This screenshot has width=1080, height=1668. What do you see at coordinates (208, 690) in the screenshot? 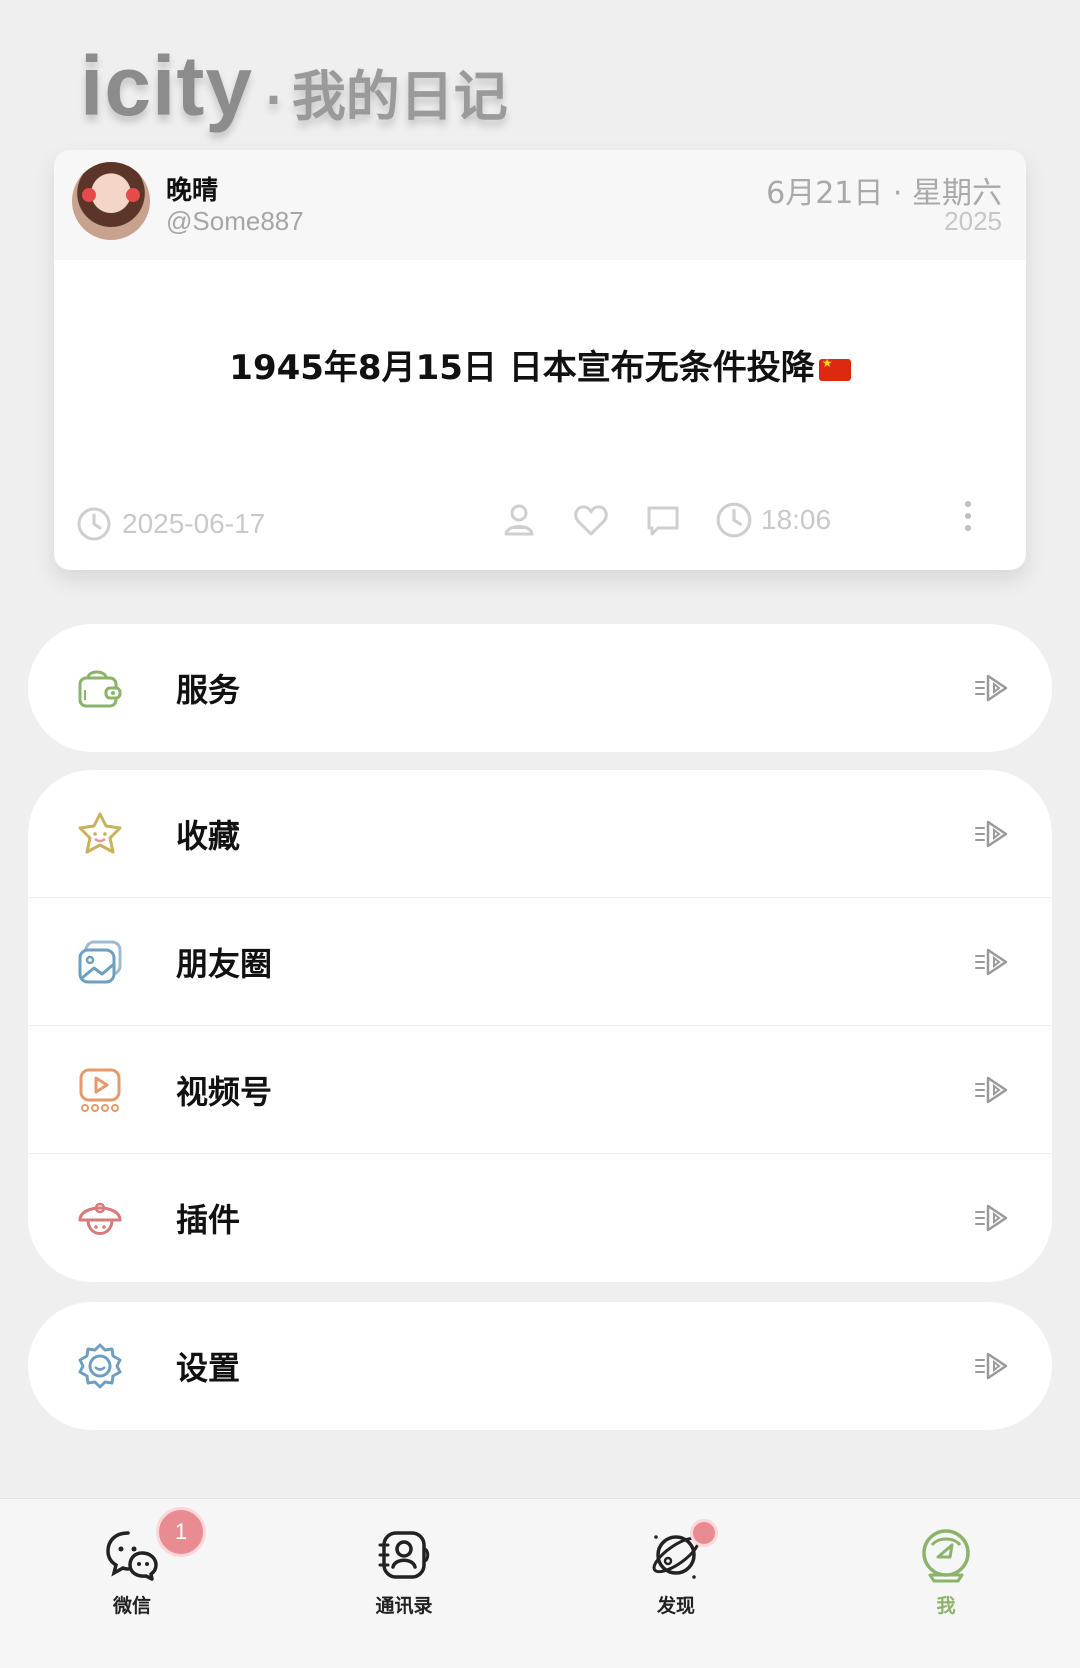
I see `menu-label: 服务` at bounding box center [208, 690].